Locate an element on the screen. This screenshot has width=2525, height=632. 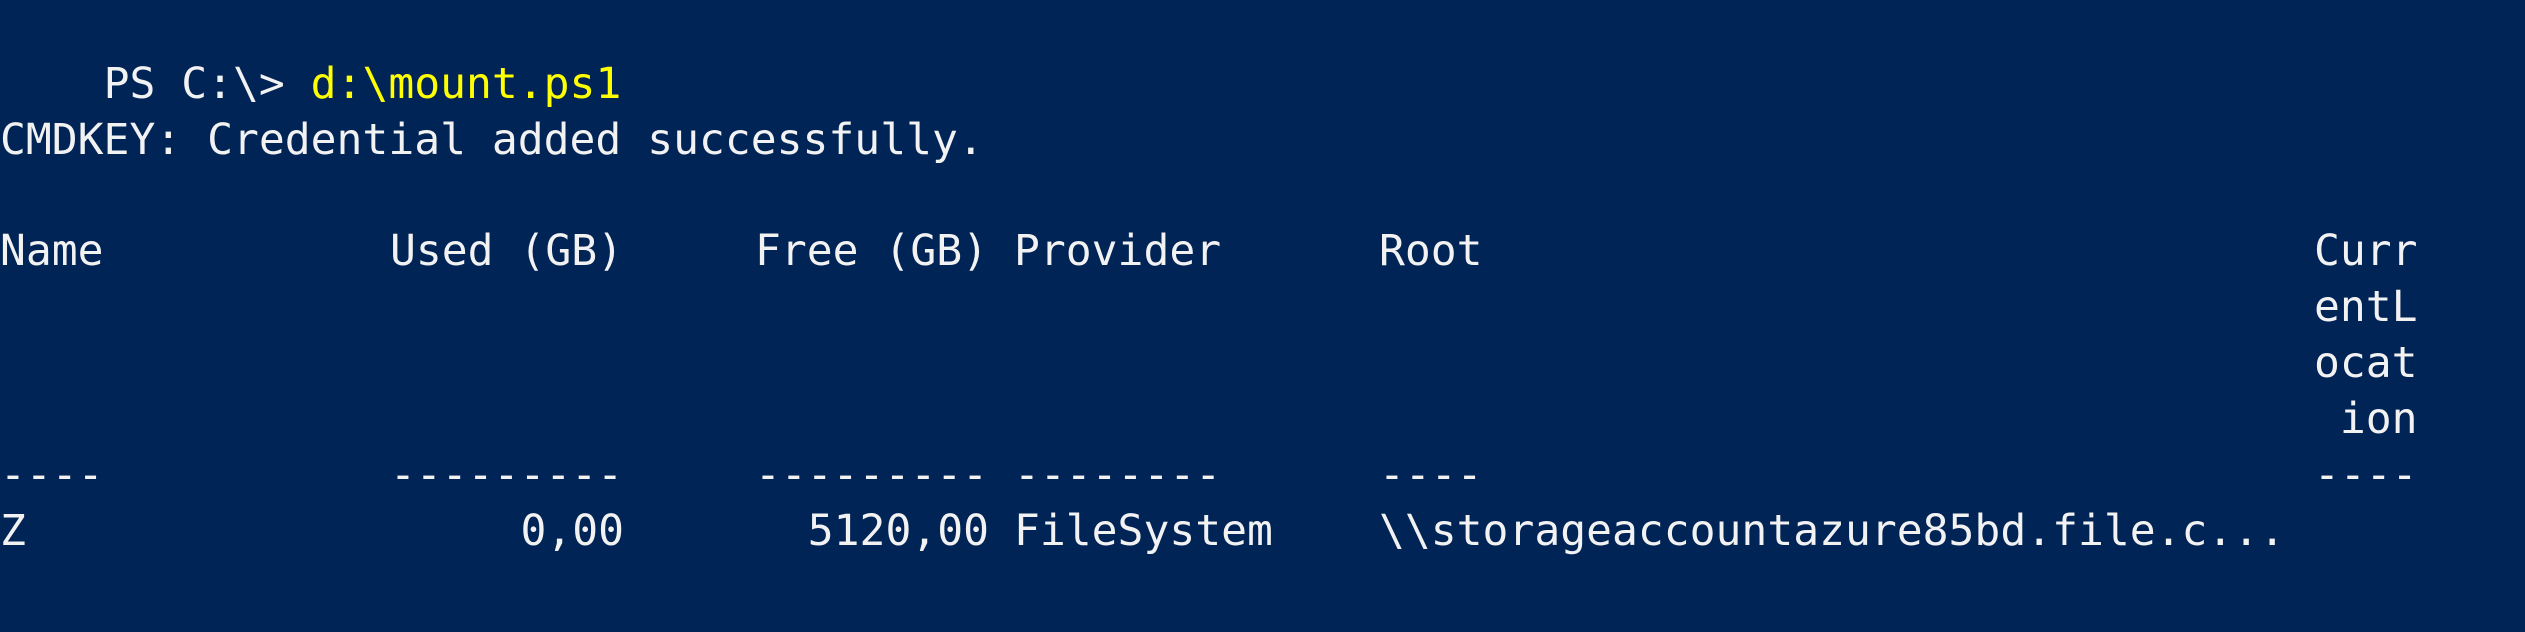
header-current-location-1: Curr is located at coordinates (2366, 251).